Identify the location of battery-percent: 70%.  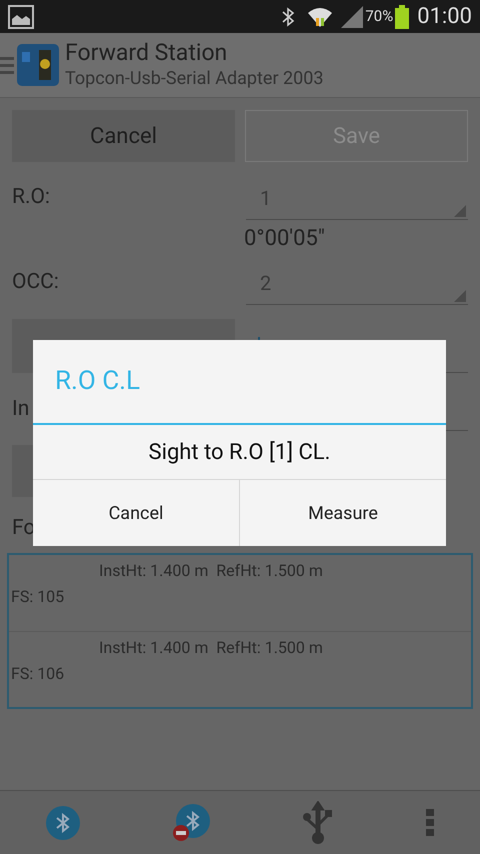
(379, 17).